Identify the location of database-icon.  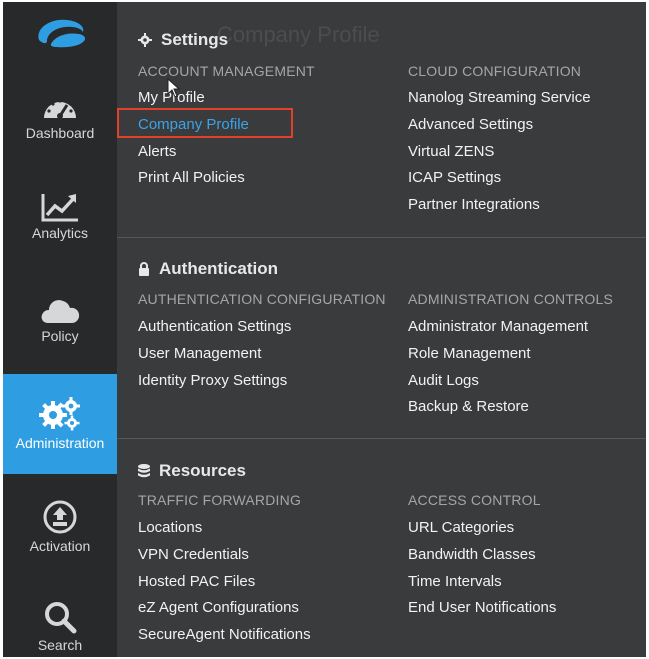
(144, 470).